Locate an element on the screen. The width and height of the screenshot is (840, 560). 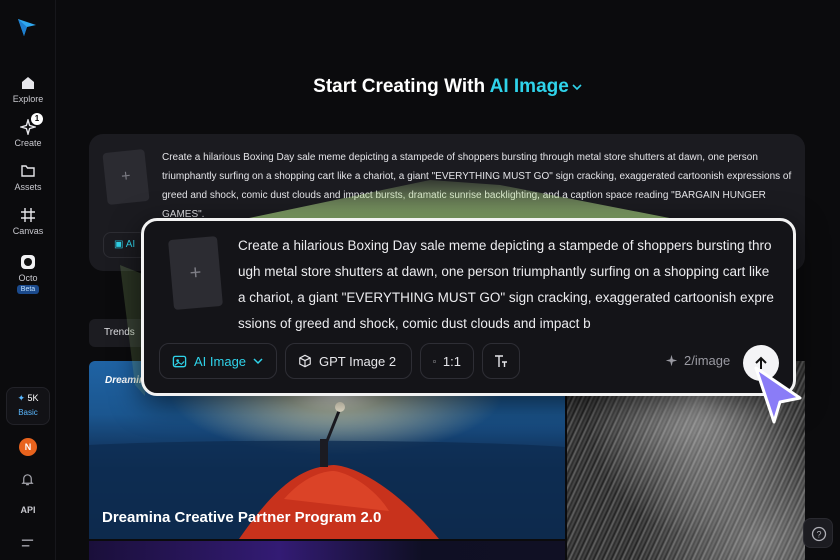
text-style-button is located at coordinates (501, 361).